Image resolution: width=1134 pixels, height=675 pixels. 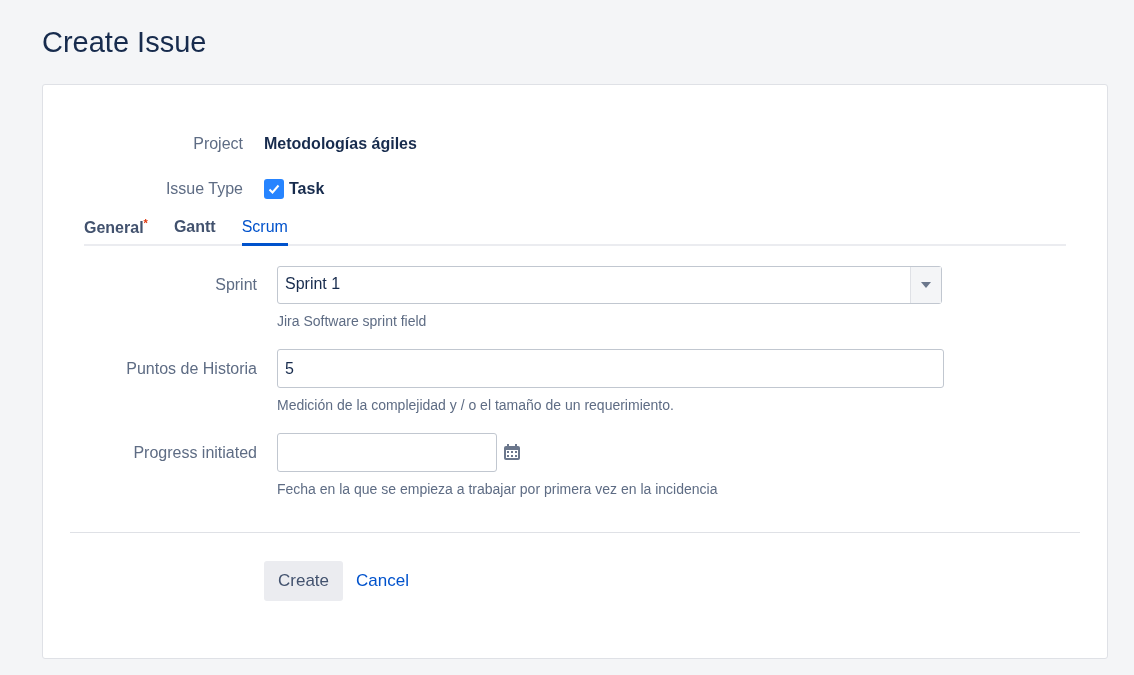 I want to click on tab: Scrum, so click(x=264, y=232).